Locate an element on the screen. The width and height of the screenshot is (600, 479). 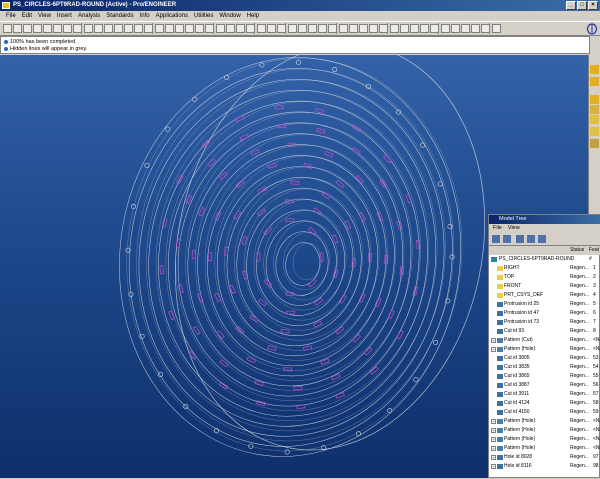
tree-row: PRT_CSYS_DEF Regen... 4 is located at coordinates (544, 295).